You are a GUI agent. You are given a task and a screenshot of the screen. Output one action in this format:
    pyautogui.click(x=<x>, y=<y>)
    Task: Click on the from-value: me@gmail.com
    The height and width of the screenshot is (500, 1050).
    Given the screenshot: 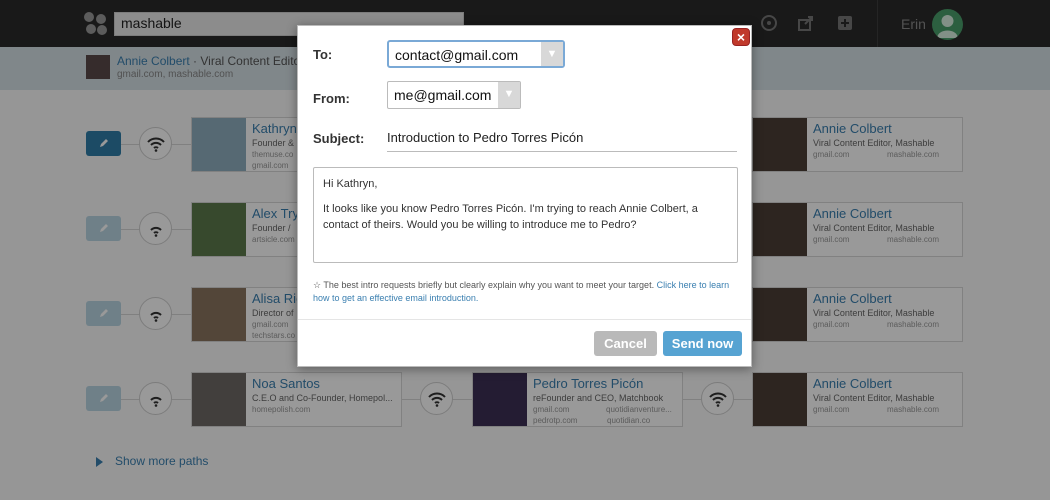 What is the action you would take?
    pyautogui.click(x=443, y=95)
    